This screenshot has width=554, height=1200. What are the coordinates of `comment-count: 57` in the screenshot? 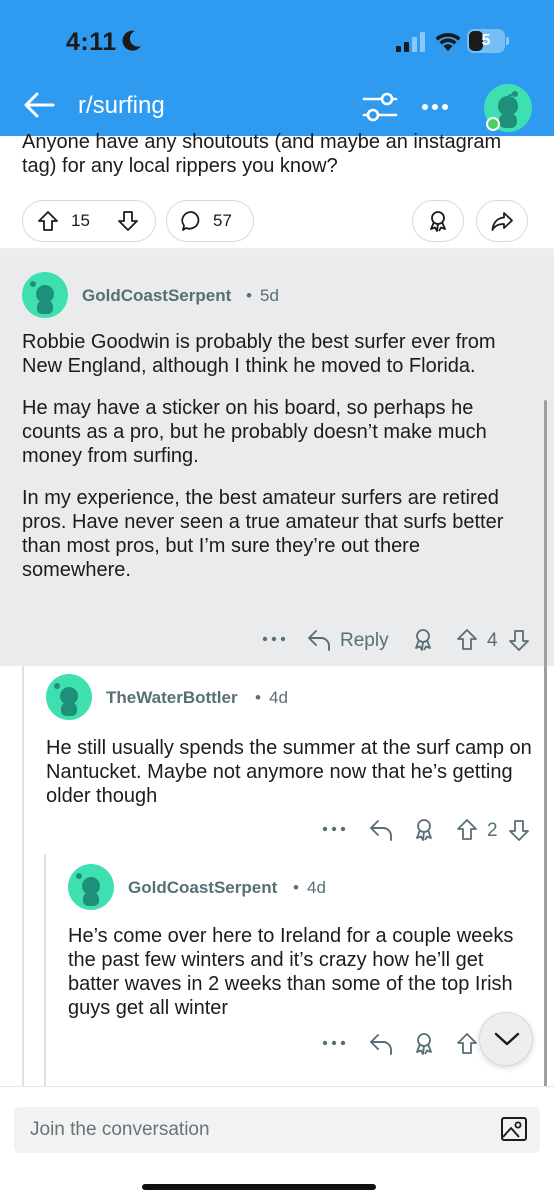 It's located at (222, 220).